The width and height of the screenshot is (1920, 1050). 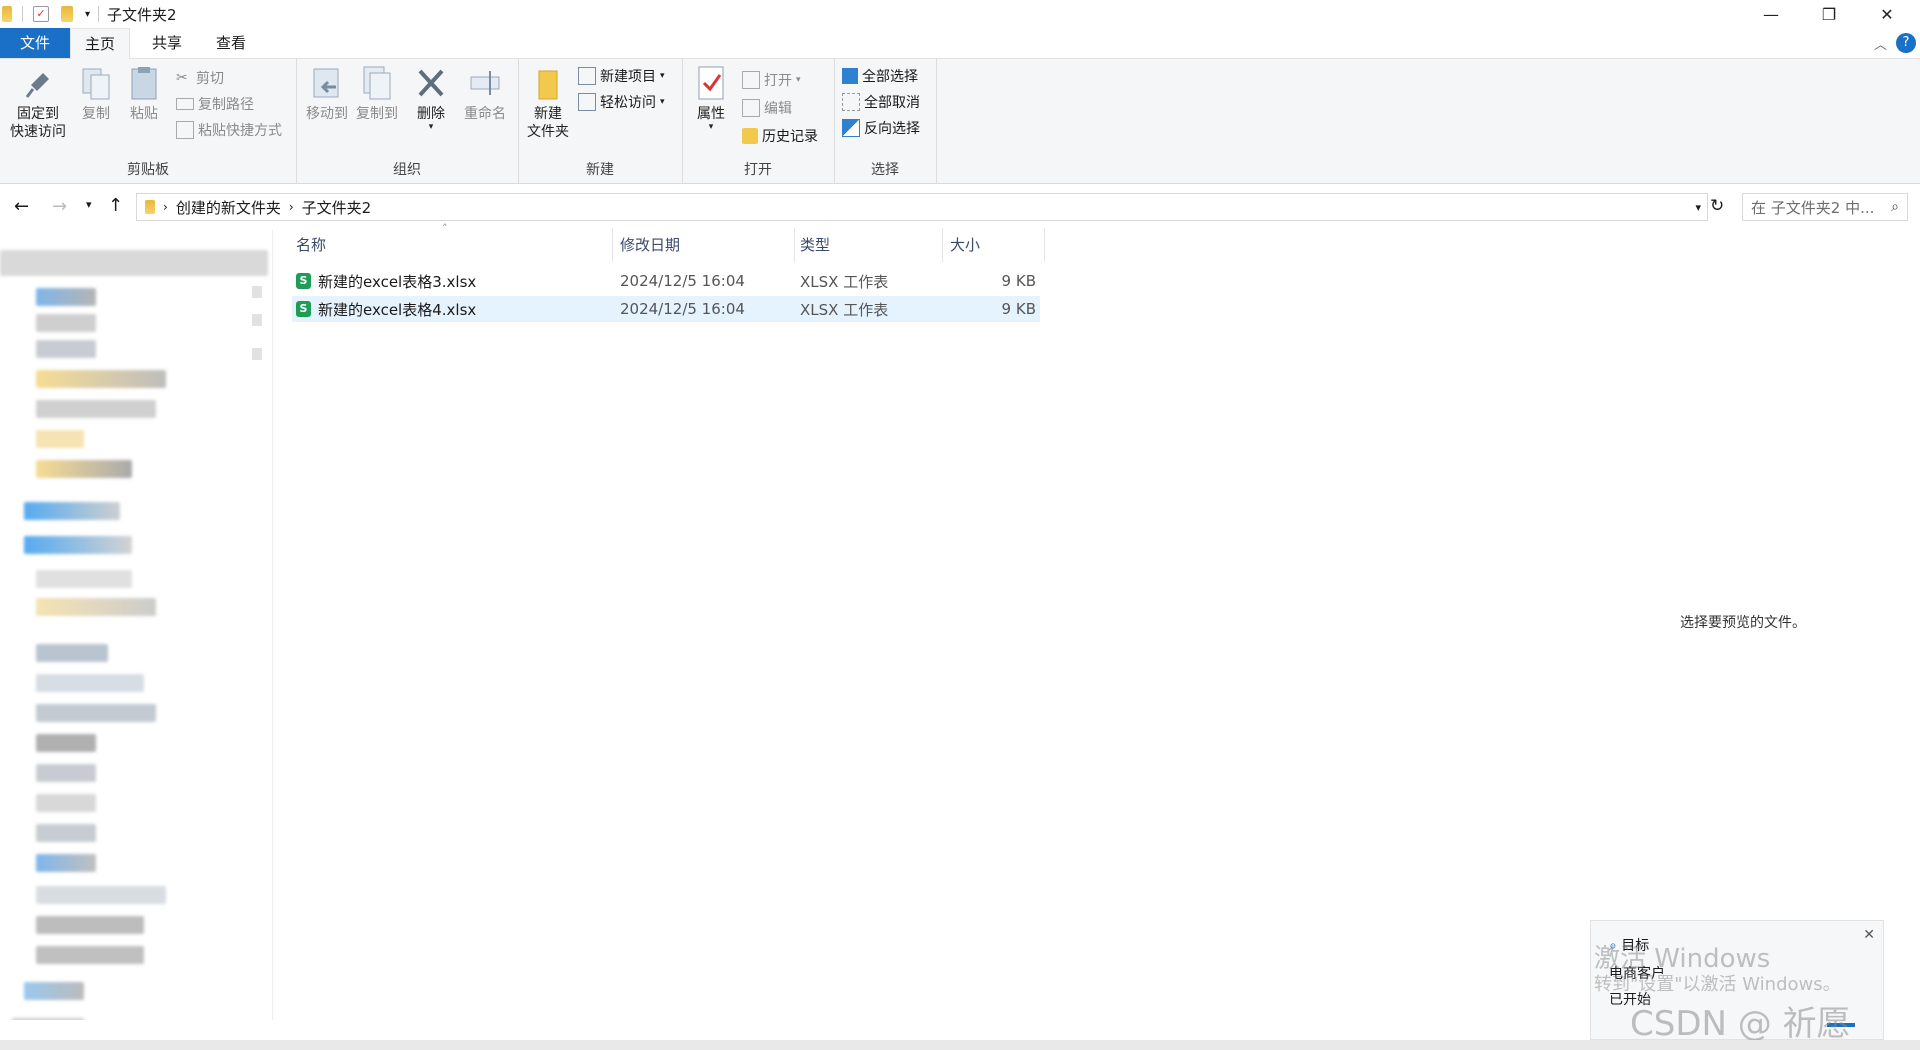 What do you see at coordinates (150, 207) in the screenshot?
I see `address-folder-icon` at bounding box center [150, 207].